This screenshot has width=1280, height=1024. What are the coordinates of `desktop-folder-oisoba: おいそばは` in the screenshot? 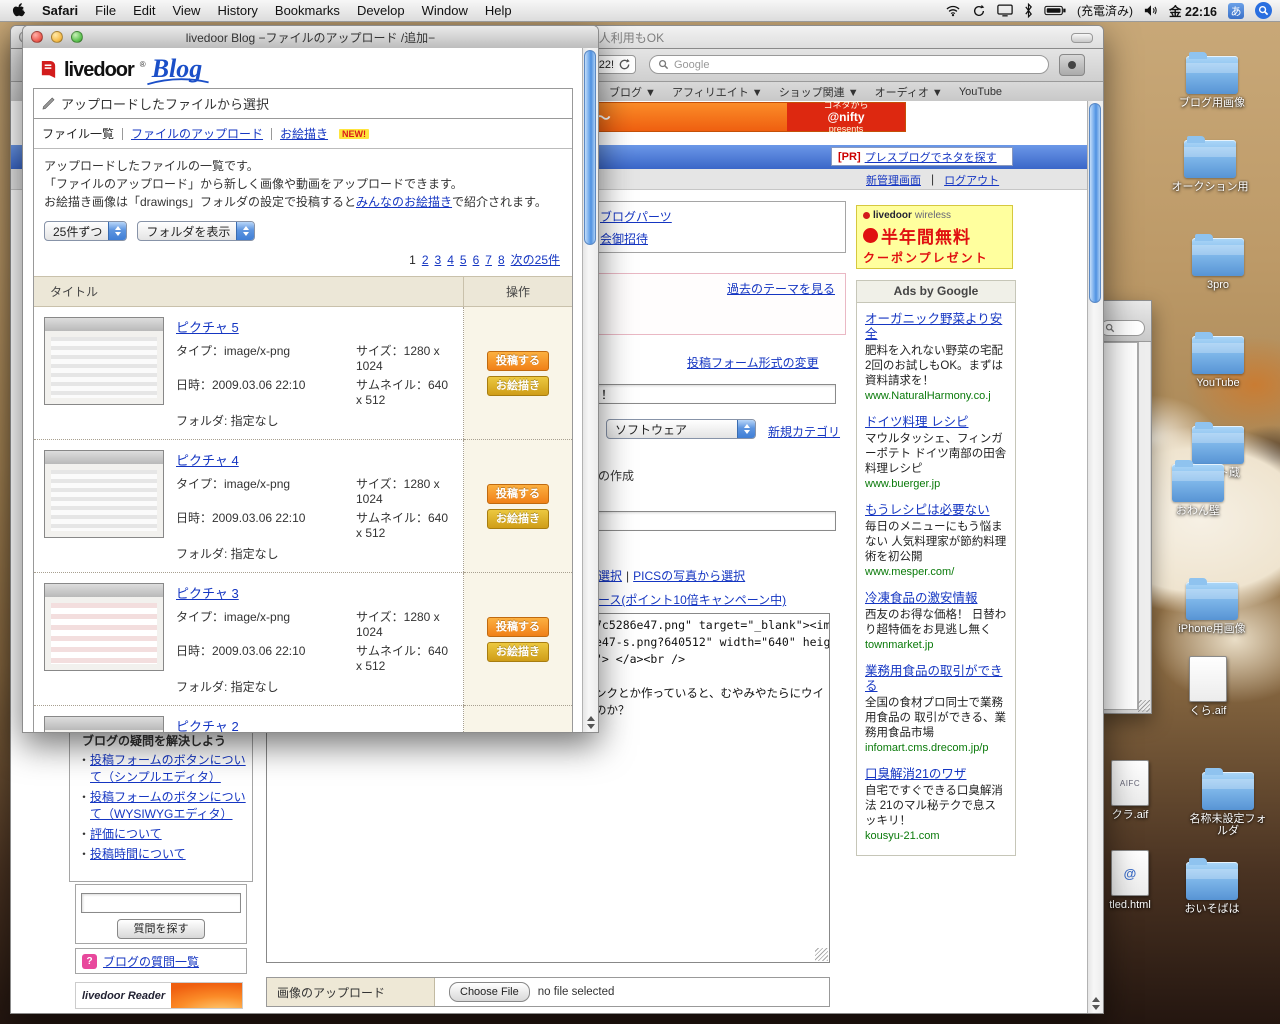 It's located at (1212, 886).